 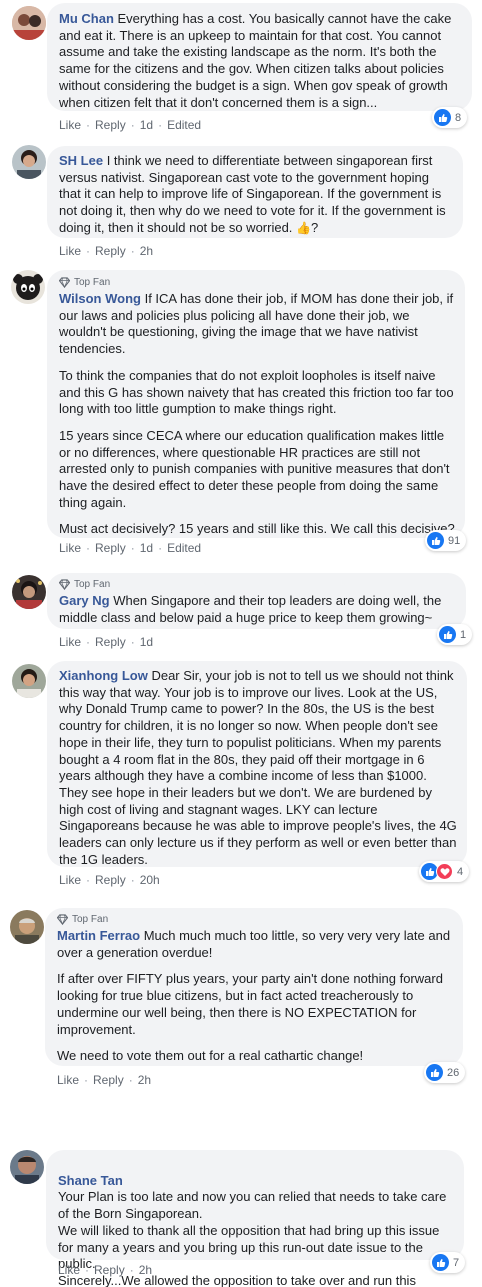 What do you see at coordinates (446, 540) in the screenshot?
I see `reaction-summary: 91` at bounding box center [446, 540].